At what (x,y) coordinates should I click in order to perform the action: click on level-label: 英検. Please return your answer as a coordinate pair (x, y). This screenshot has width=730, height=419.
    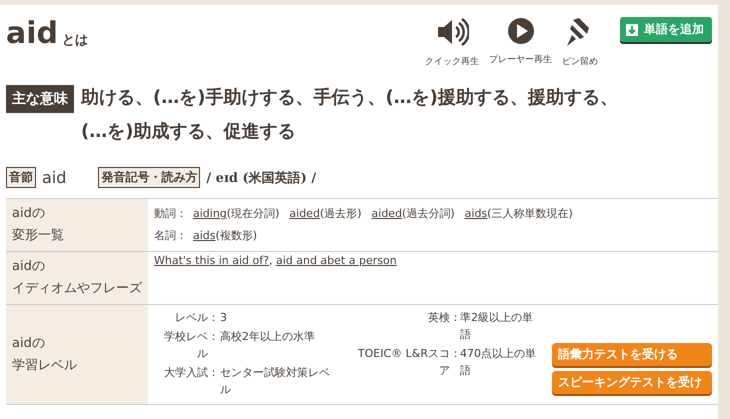
    Looking at the image, I should click on (438, 318).